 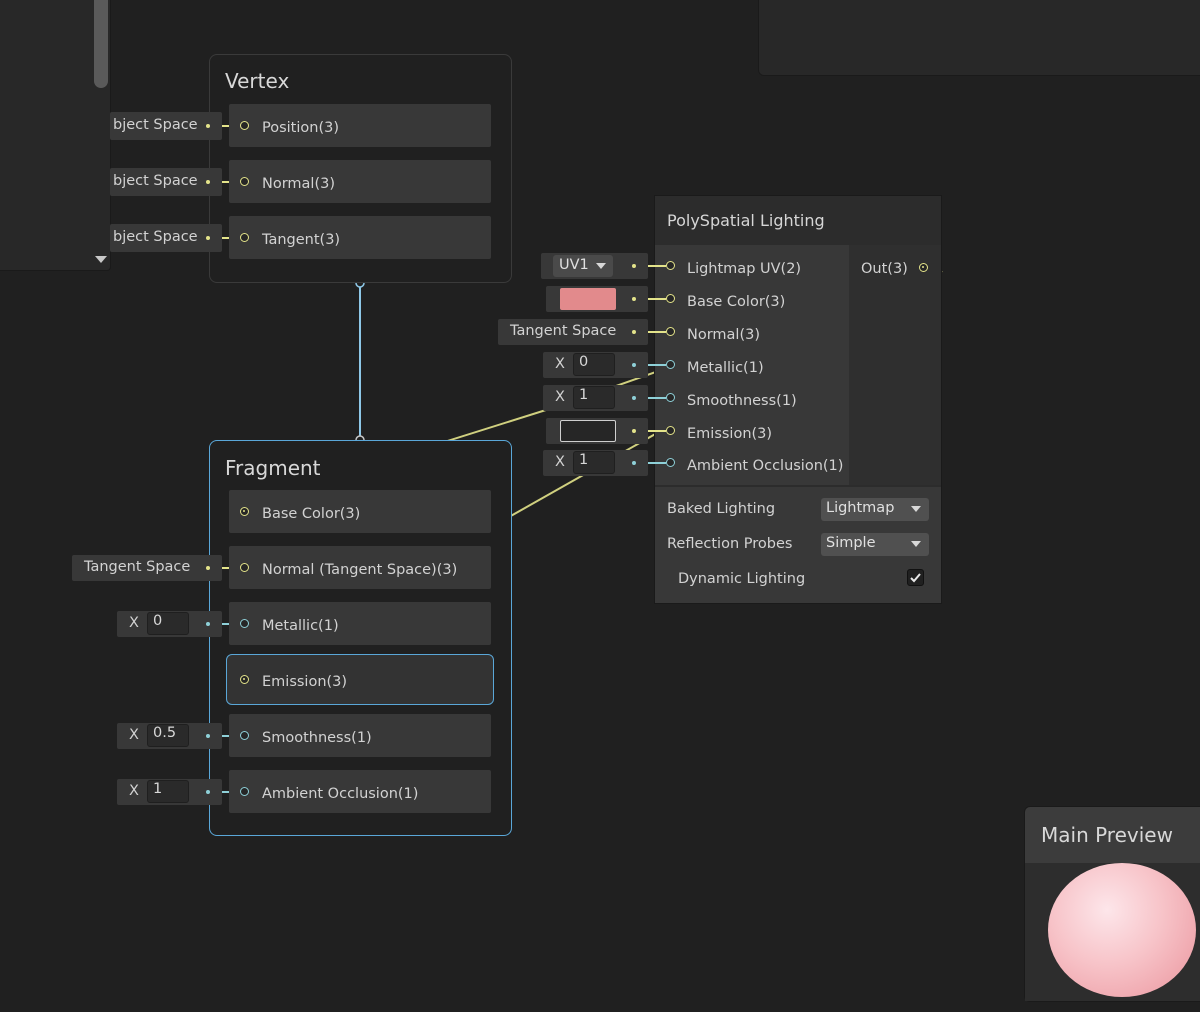 I want to click on lightmap-uv-dot, so click(x=634, y=266).